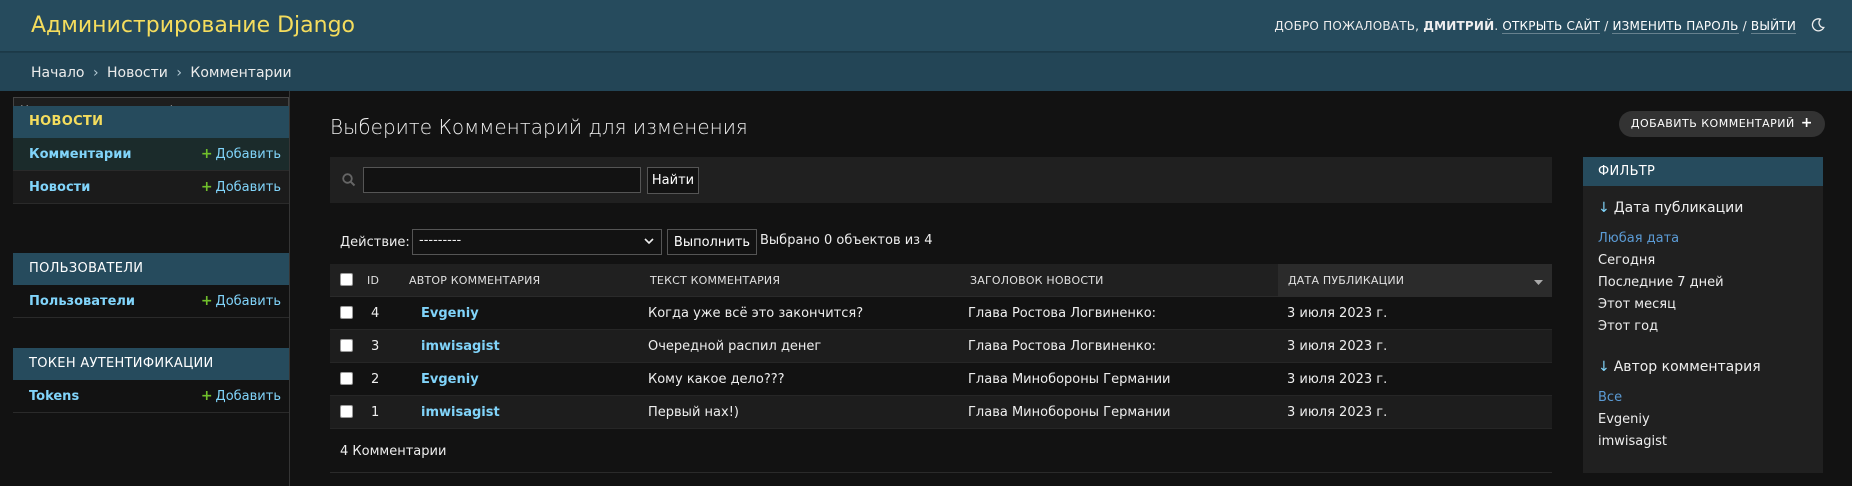 Image resolution: width=1852 pixels, height=486 pixels. Describe the element at coordinates (941, 180) in the screenshot. I see `search-toolbar: Найти` at that location.